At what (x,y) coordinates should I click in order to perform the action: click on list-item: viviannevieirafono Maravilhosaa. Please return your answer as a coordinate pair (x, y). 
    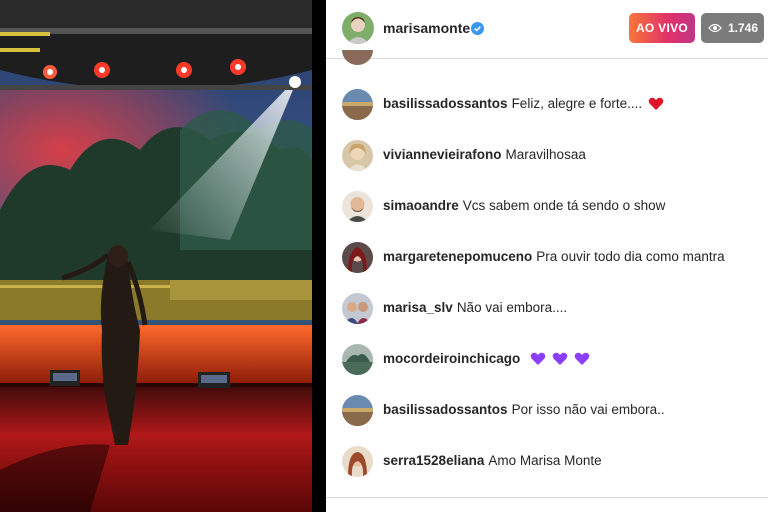
    Looking at the image, I should click on (547, 156).